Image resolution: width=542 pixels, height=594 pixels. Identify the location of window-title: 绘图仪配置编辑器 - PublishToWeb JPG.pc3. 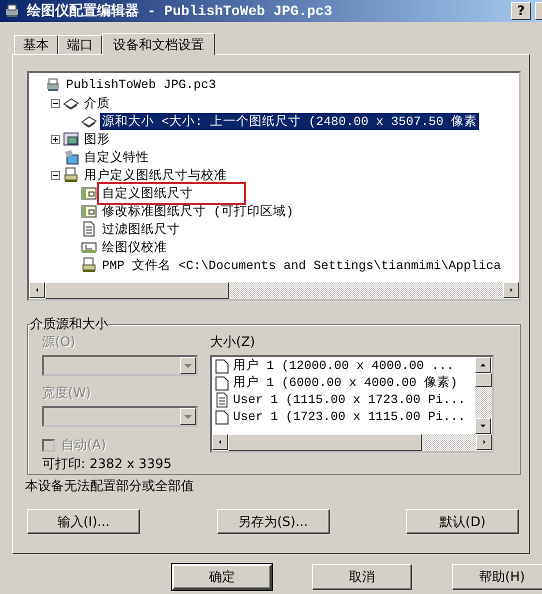
(180, 11).